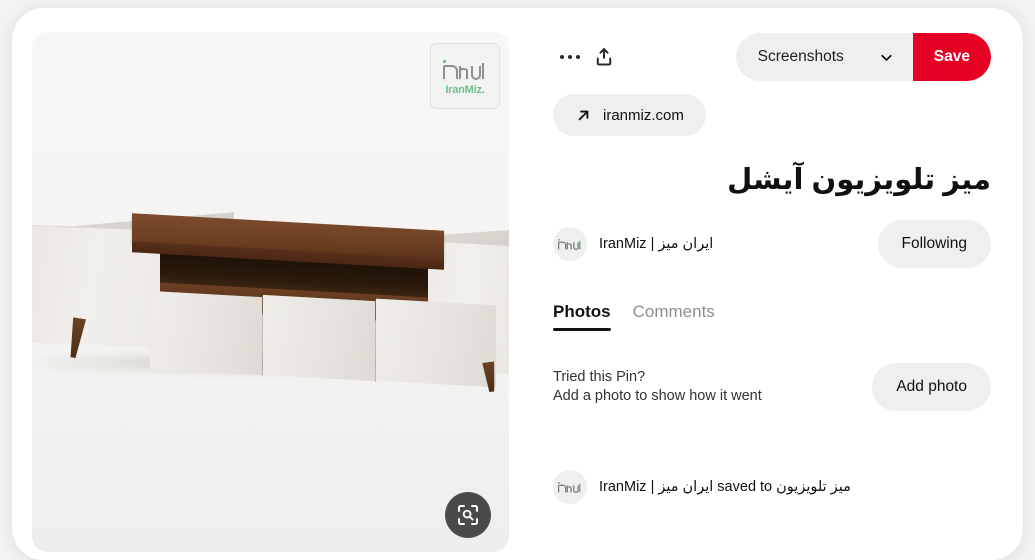 This screenshot has height=560, width=1035. I want to click on iranmiz-watermark: IranMiz., so click(465, 76).